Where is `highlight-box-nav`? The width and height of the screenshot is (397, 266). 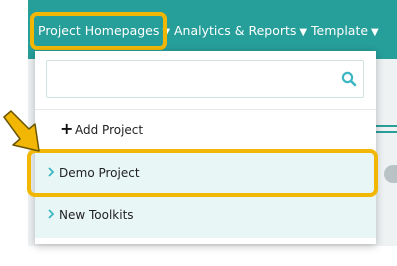
highlight-box-nav is located at coordinates (98, 31).